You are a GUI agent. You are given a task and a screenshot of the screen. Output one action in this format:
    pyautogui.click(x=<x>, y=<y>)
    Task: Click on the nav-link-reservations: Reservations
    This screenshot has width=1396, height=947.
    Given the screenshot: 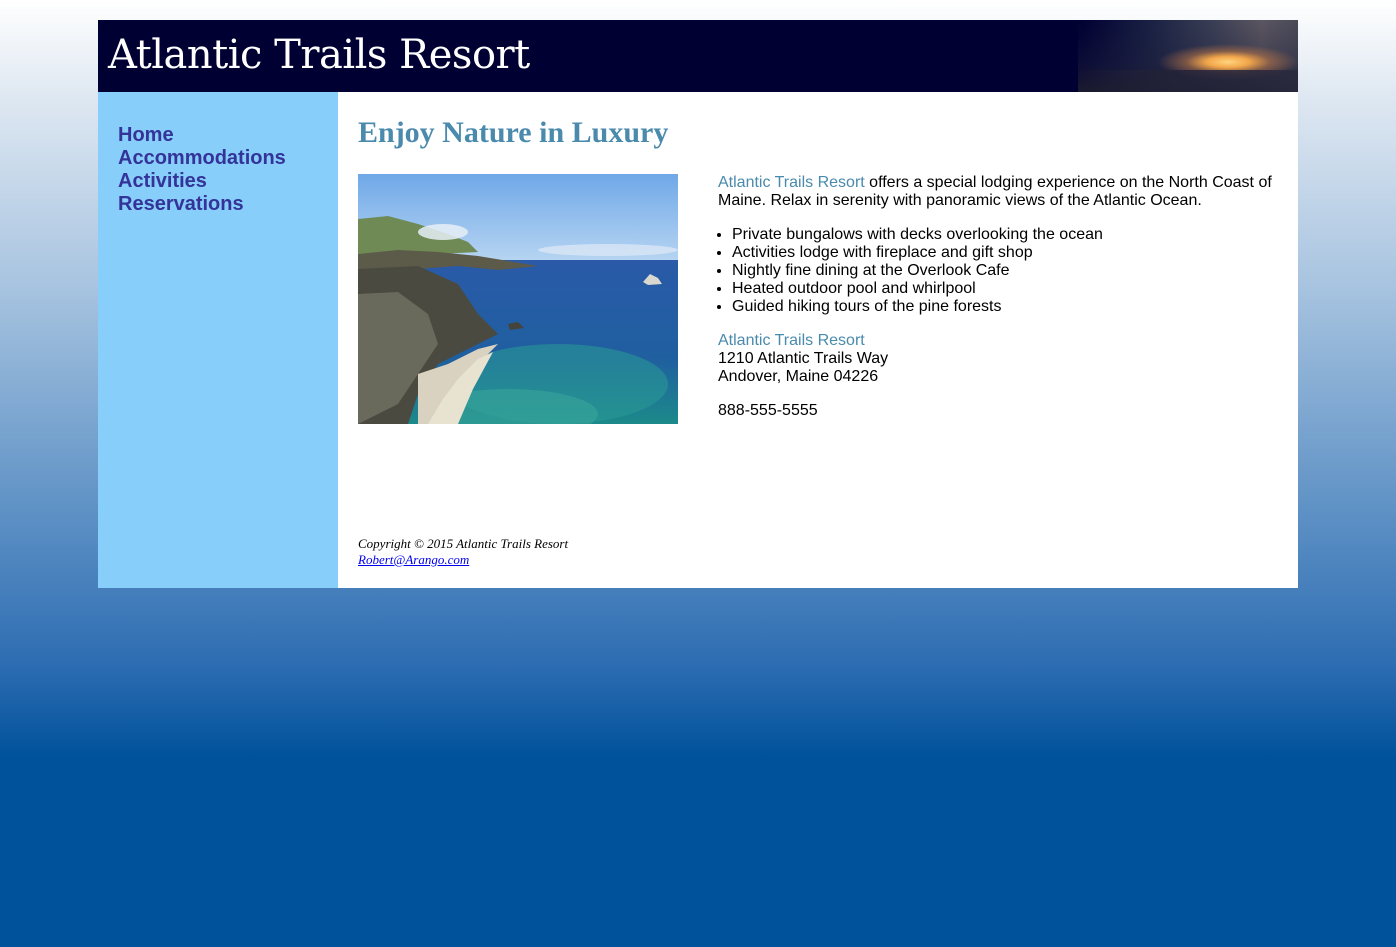 What is the action you would take?
    pyautogui.click(x=228, y=204)
    